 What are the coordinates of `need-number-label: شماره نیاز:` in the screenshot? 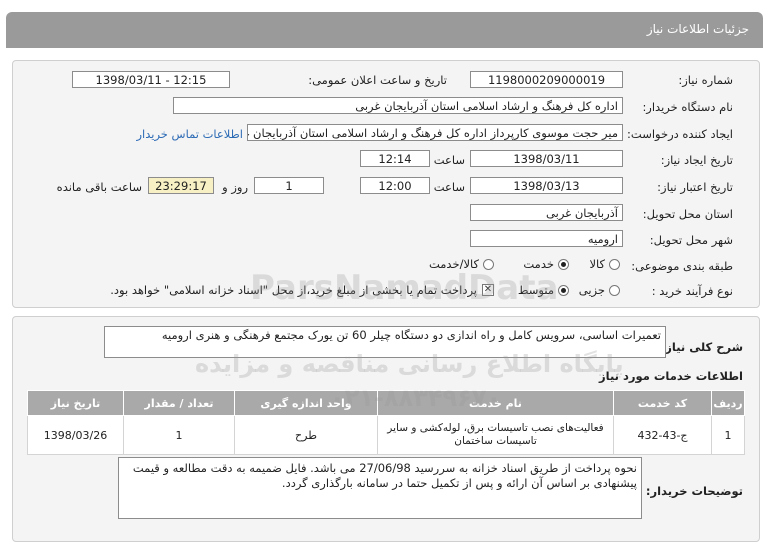 It's located at (705, 80).